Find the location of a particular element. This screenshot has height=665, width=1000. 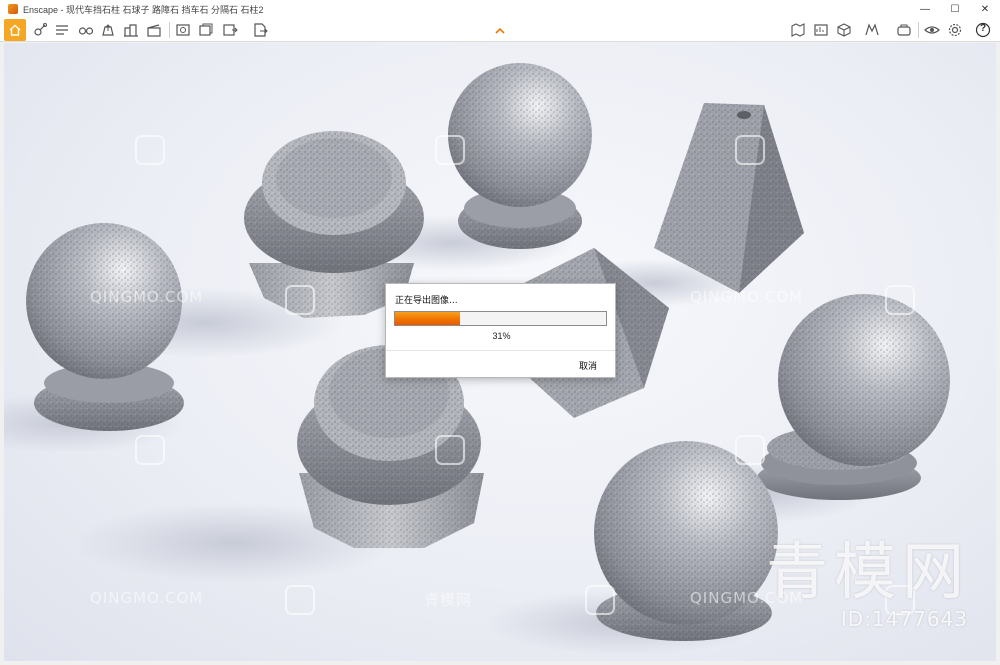

views-button is located at coordinates (62, 30).